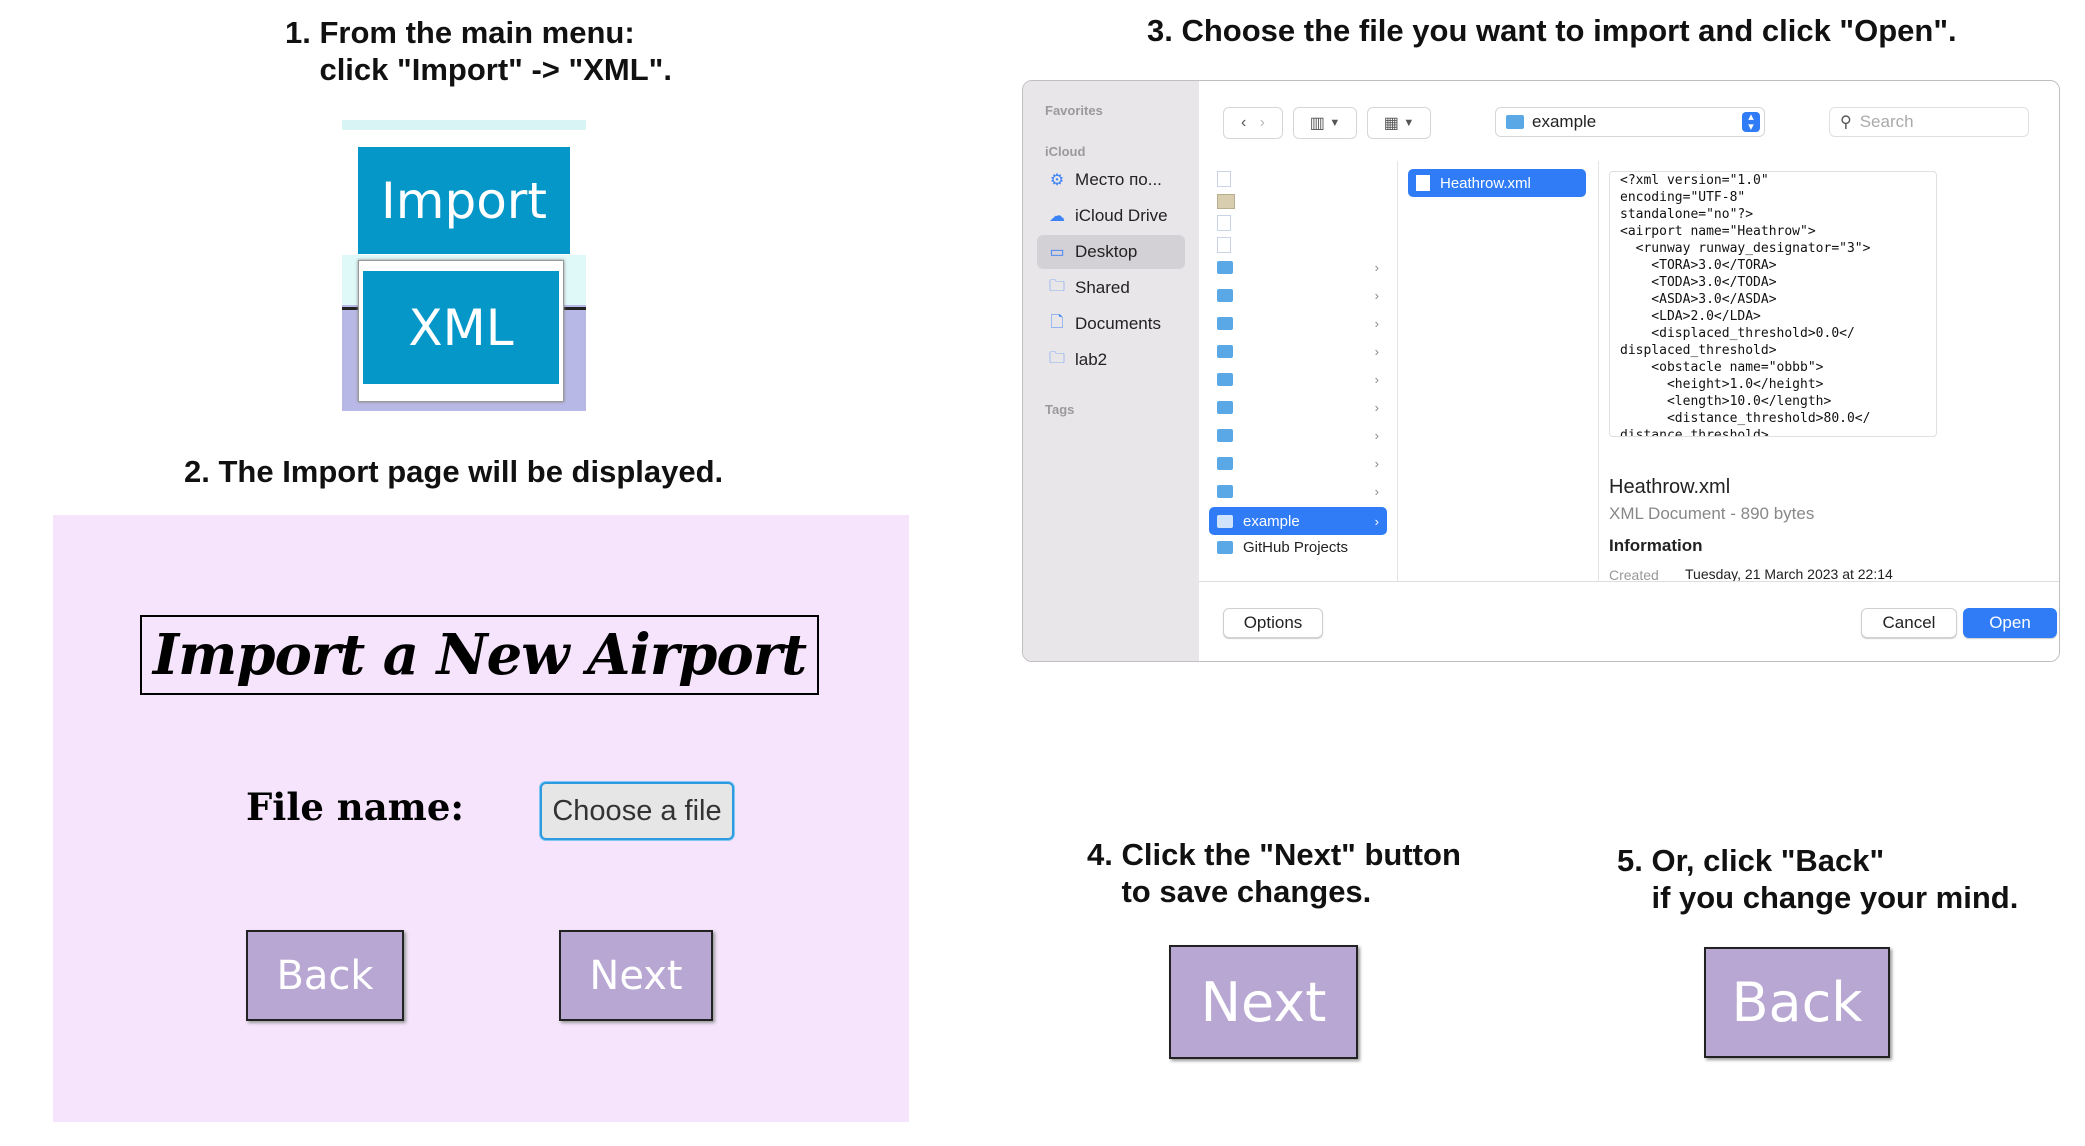  What do you see at coordinates (1263, 1002) in the screenshot?
I see `next-button-large: Next` at bounding box center [1263, 1002].